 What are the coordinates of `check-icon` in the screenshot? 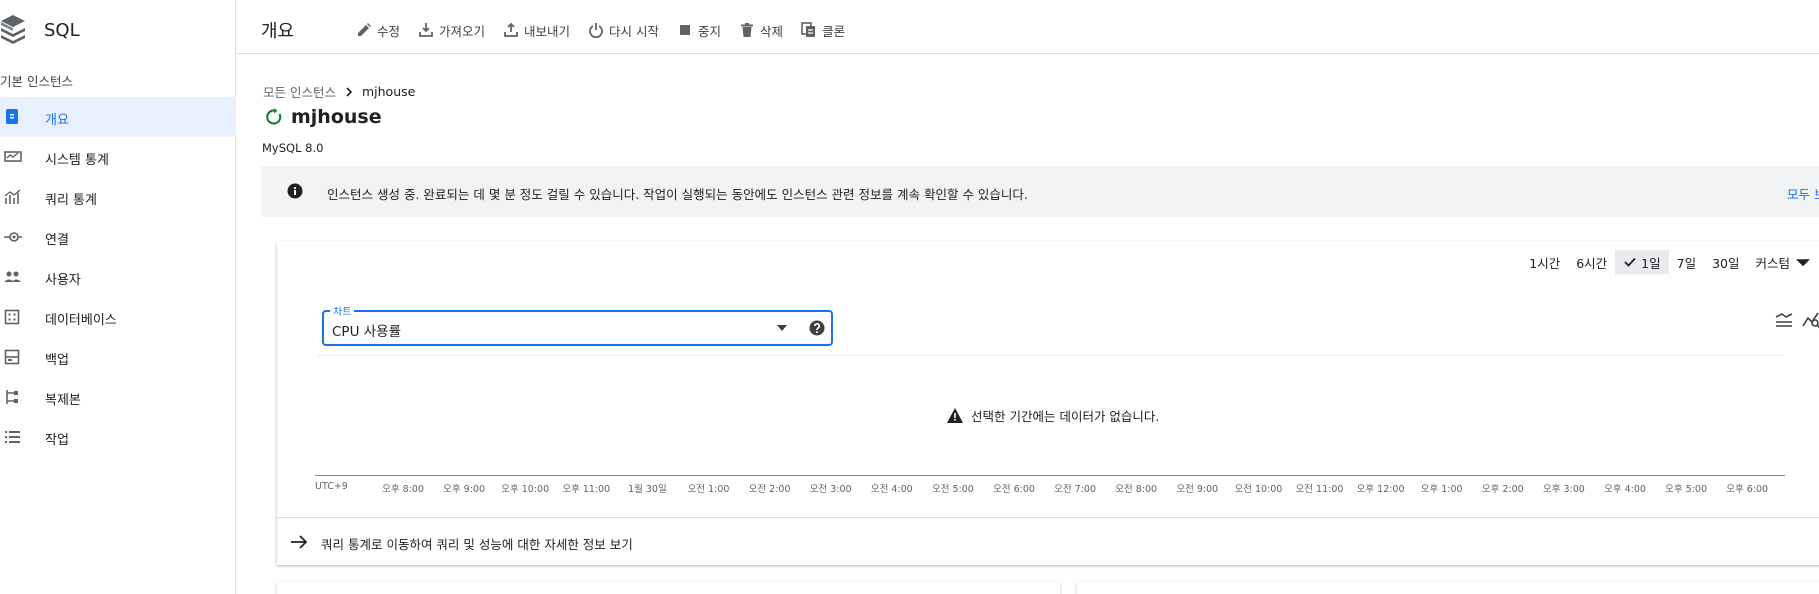 It's located at (1630, 262).